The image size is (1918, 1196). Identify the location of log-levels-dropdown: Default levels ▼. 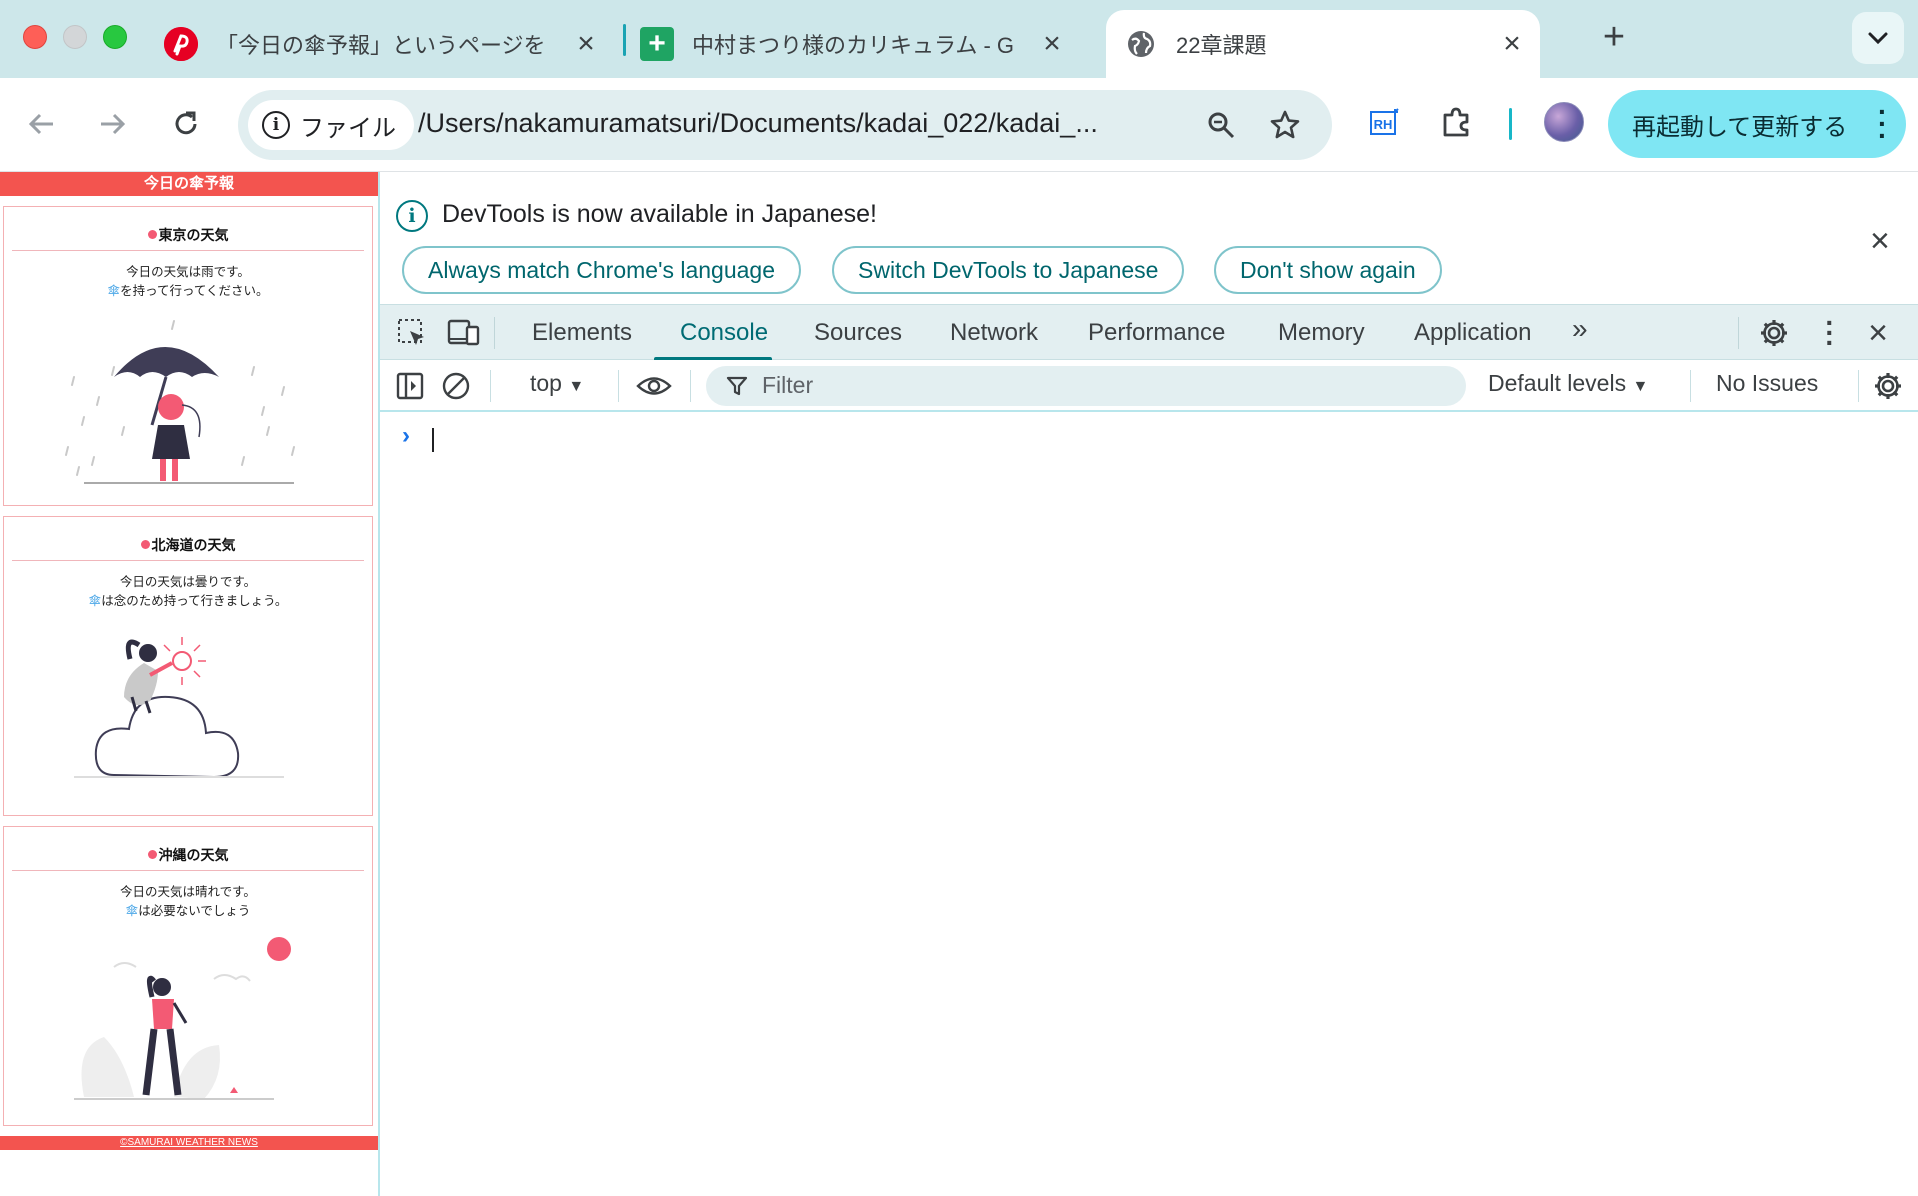
(1568, 383).